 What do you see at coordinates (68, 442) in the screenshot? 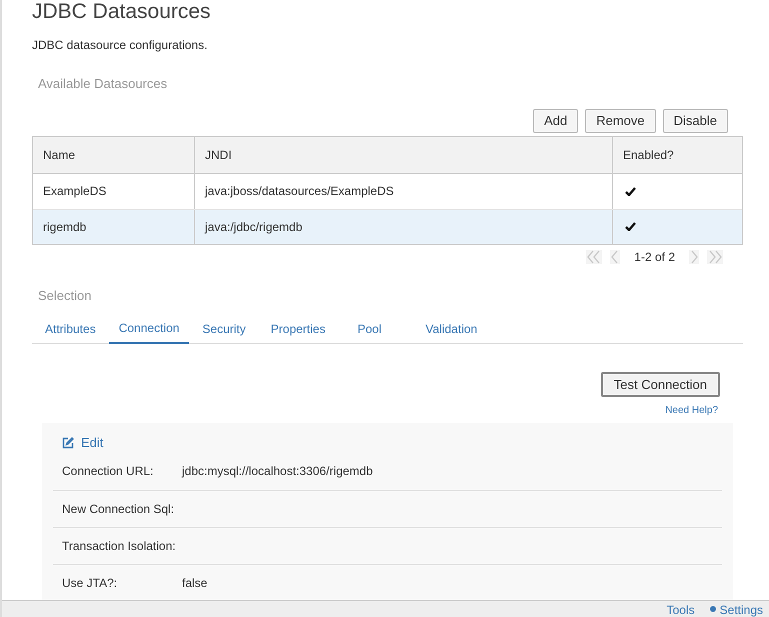
I see `edit-icon` at bounding box center [68, 442].